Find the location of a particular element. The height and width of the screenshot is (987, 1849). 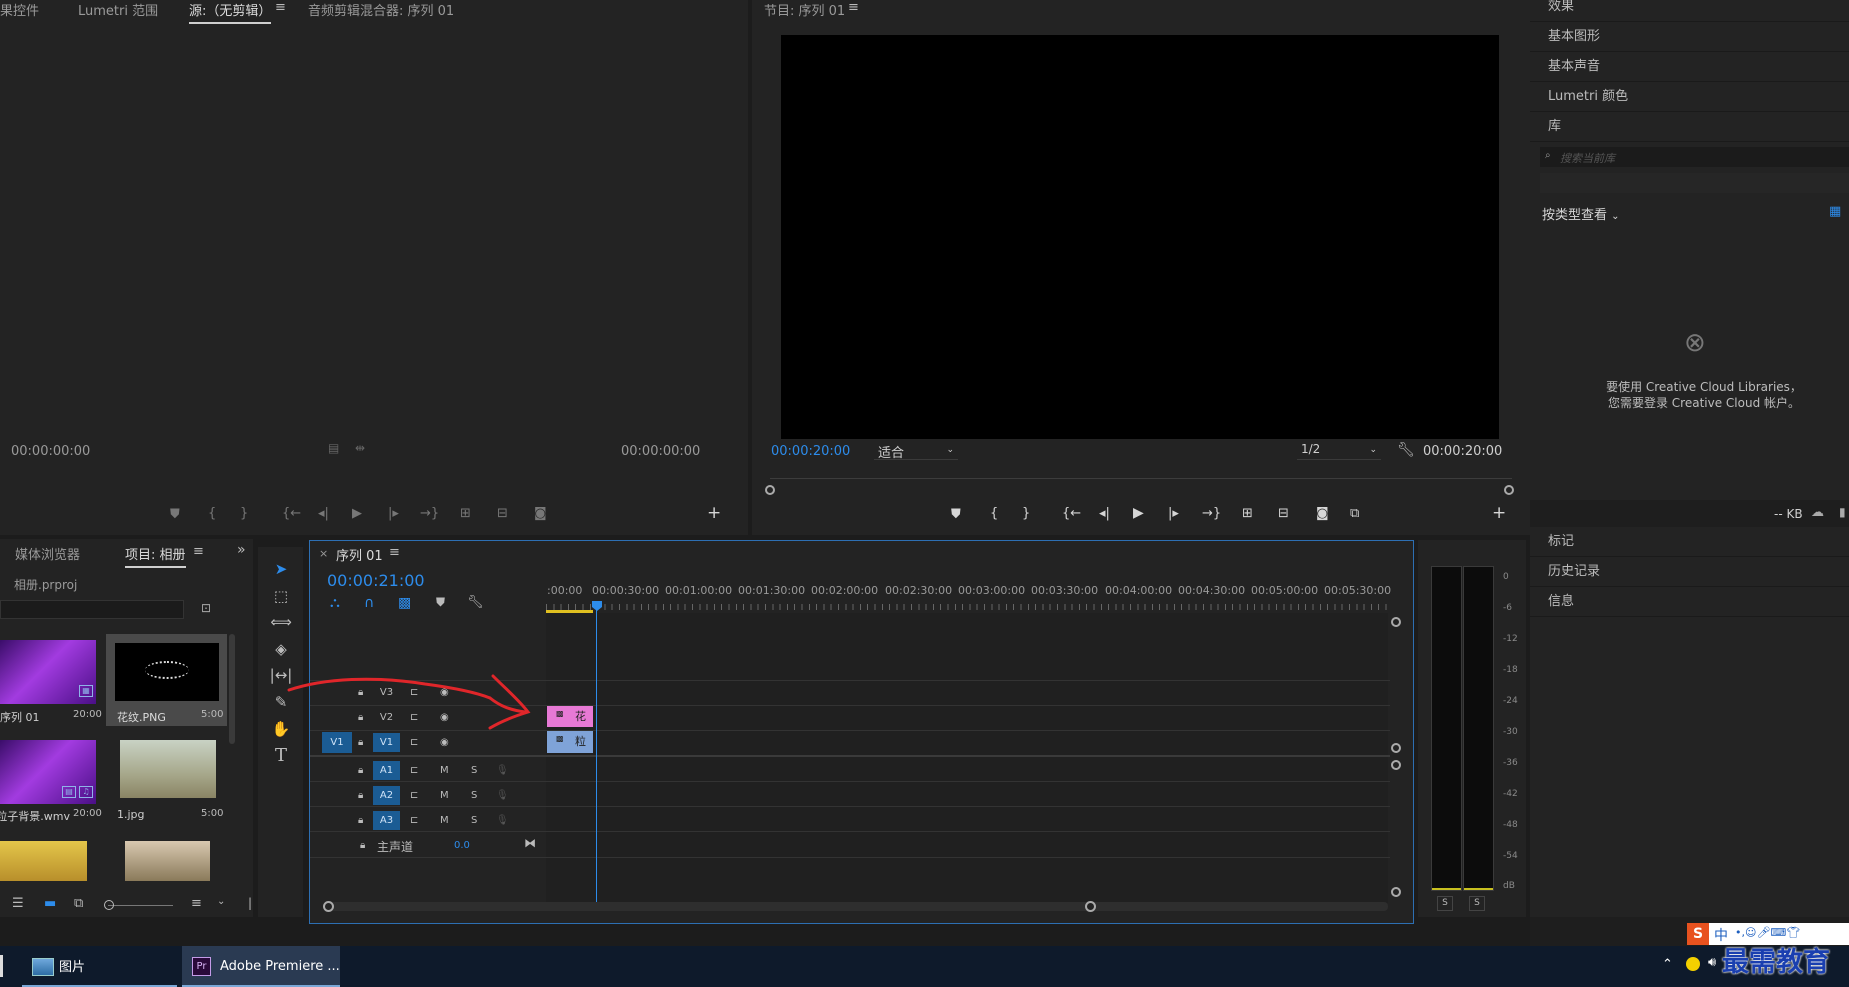

taskbar-item-photos: 图片 is located at coordinates (99, 967).